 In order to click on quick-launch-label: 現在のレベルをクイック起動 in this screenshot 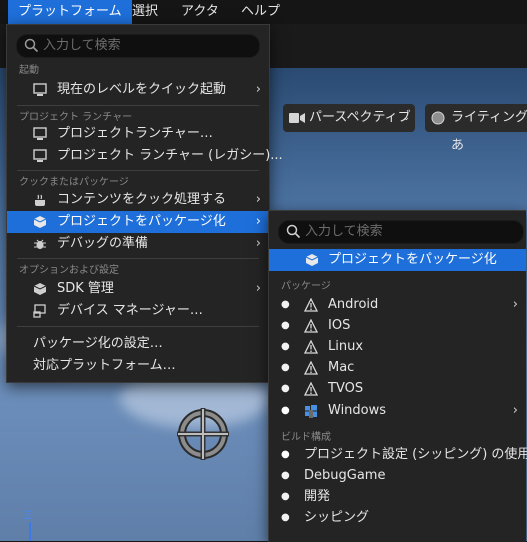, I will do `click(142, 89)`.